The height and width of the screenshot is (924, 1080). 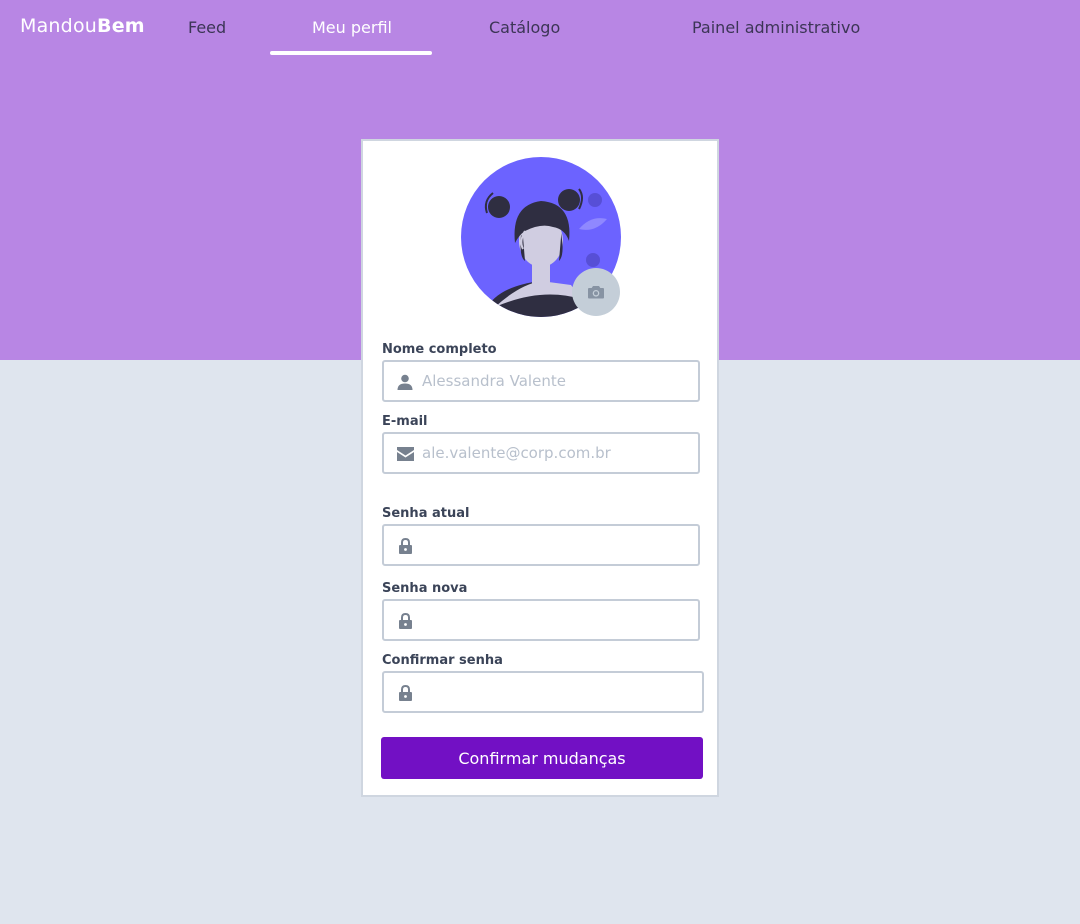 What do you see at coordinates (556, 620) in the screenshot?
I see `new-password-input` at bounding box center [556, 620].